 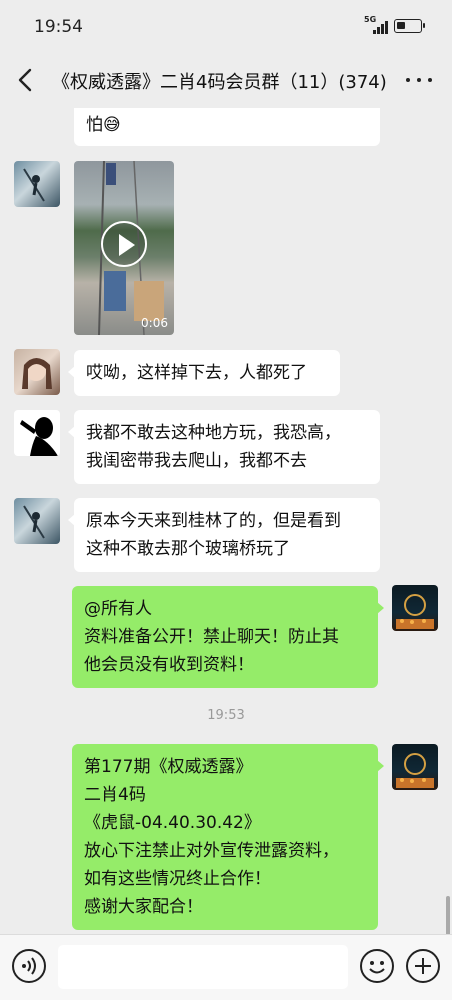 I want to click on input-bar, so click(x=226, y=967).